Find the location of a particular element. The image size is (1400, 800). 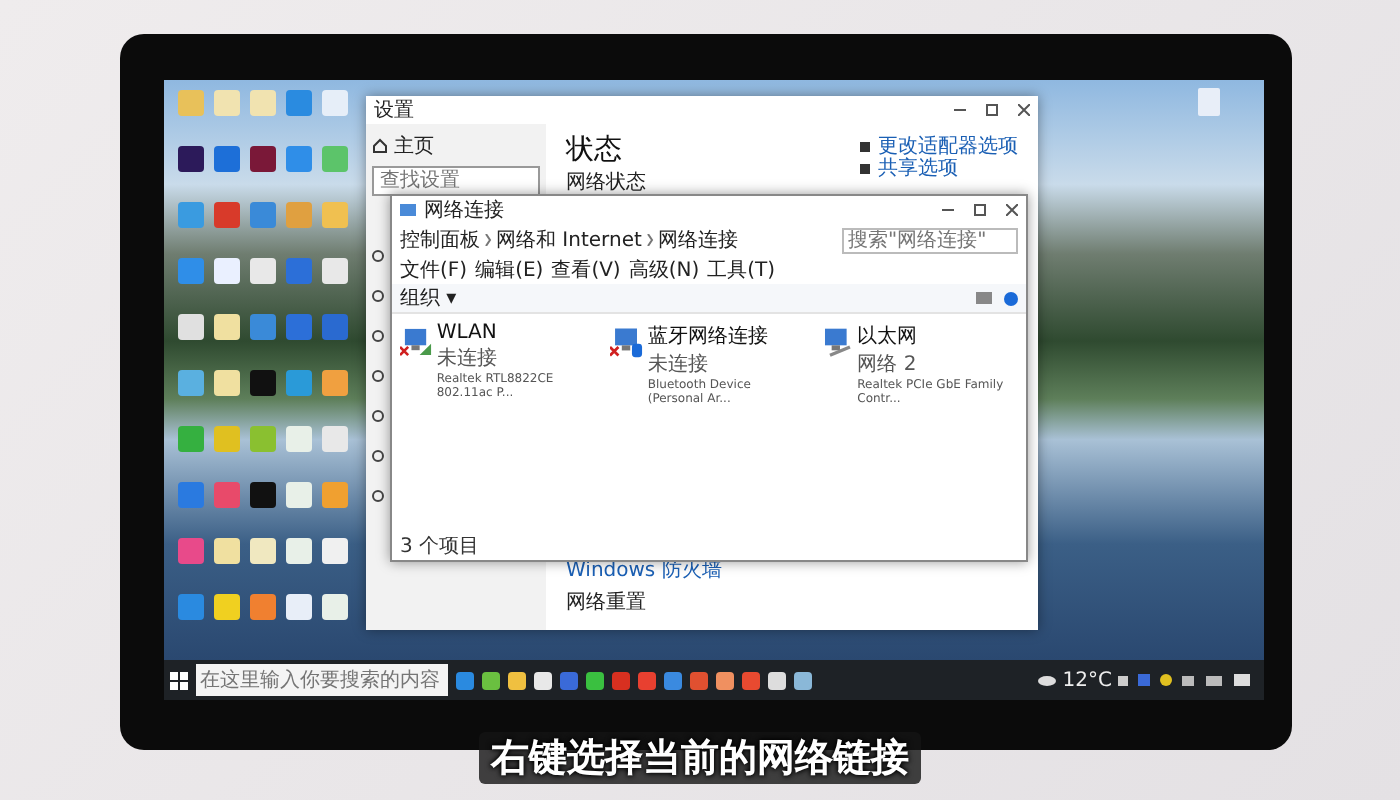

window-title: 网络连接 is located at coordinates (464, 210).